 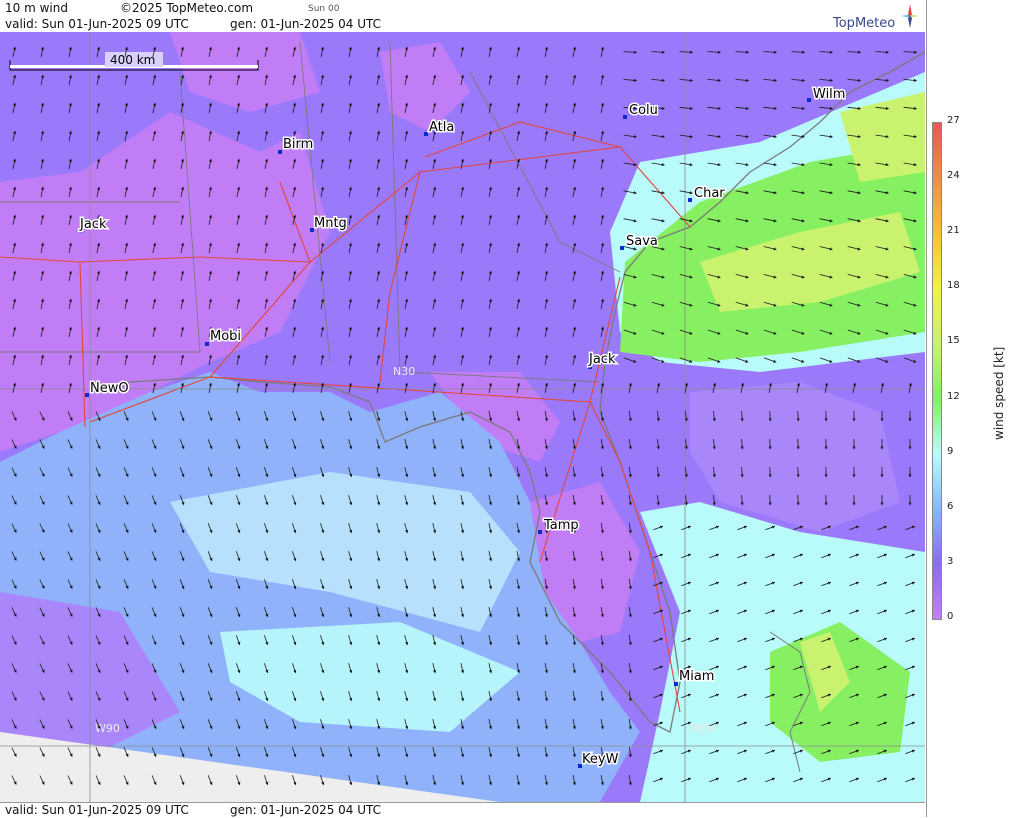 What do you see at coordinates (953, 396) in the screenshot?
I see `legend-tick-label: 12` at bounding box center [953, 396].